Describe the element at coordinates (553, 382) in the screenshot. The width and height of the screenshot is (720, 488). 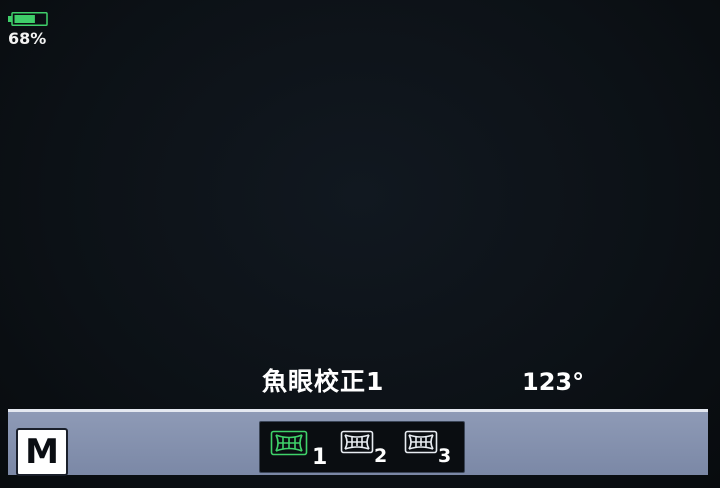
I see `angle-of-view: 123°` at that location.